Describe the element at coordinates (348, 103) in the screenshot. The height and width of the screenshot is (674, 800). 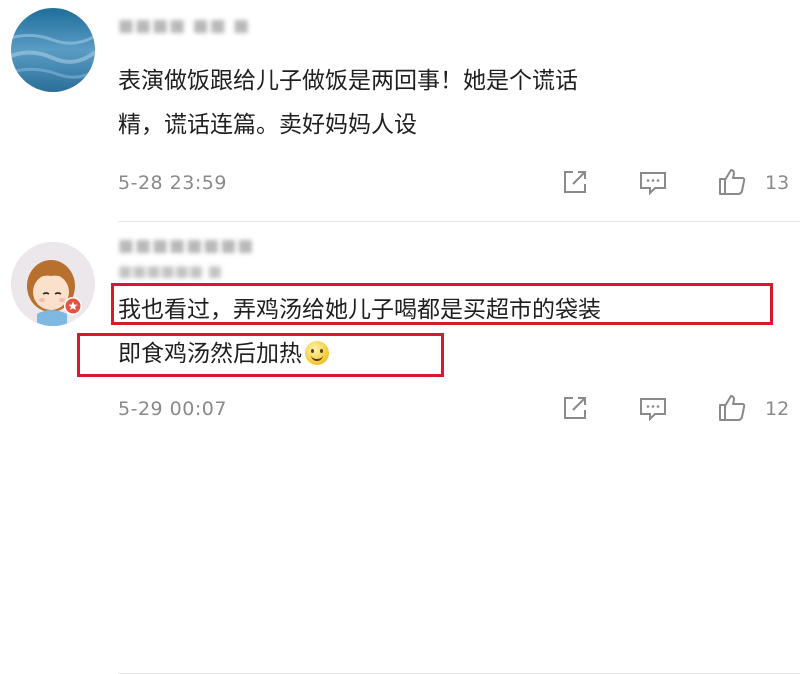
I see `comment-text: 表演做饭跟给儿子做饭是两回事！她是个谎话 精，谎话连篇。卖好妈妈人设` at that location.